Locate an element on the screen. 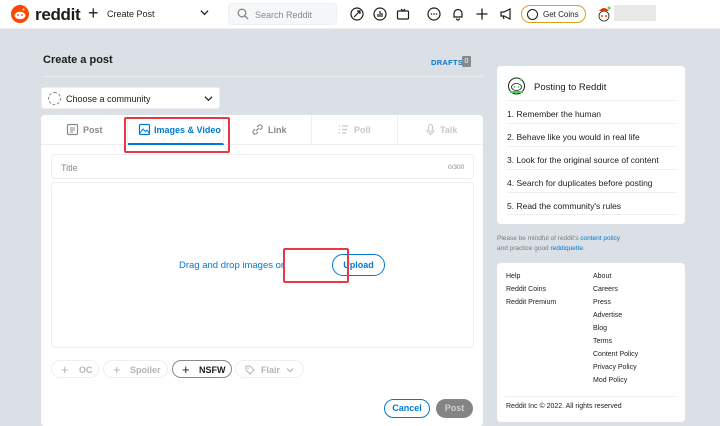  drag-drop-text: Drag and drop images or is located at coordinates (232, 265).